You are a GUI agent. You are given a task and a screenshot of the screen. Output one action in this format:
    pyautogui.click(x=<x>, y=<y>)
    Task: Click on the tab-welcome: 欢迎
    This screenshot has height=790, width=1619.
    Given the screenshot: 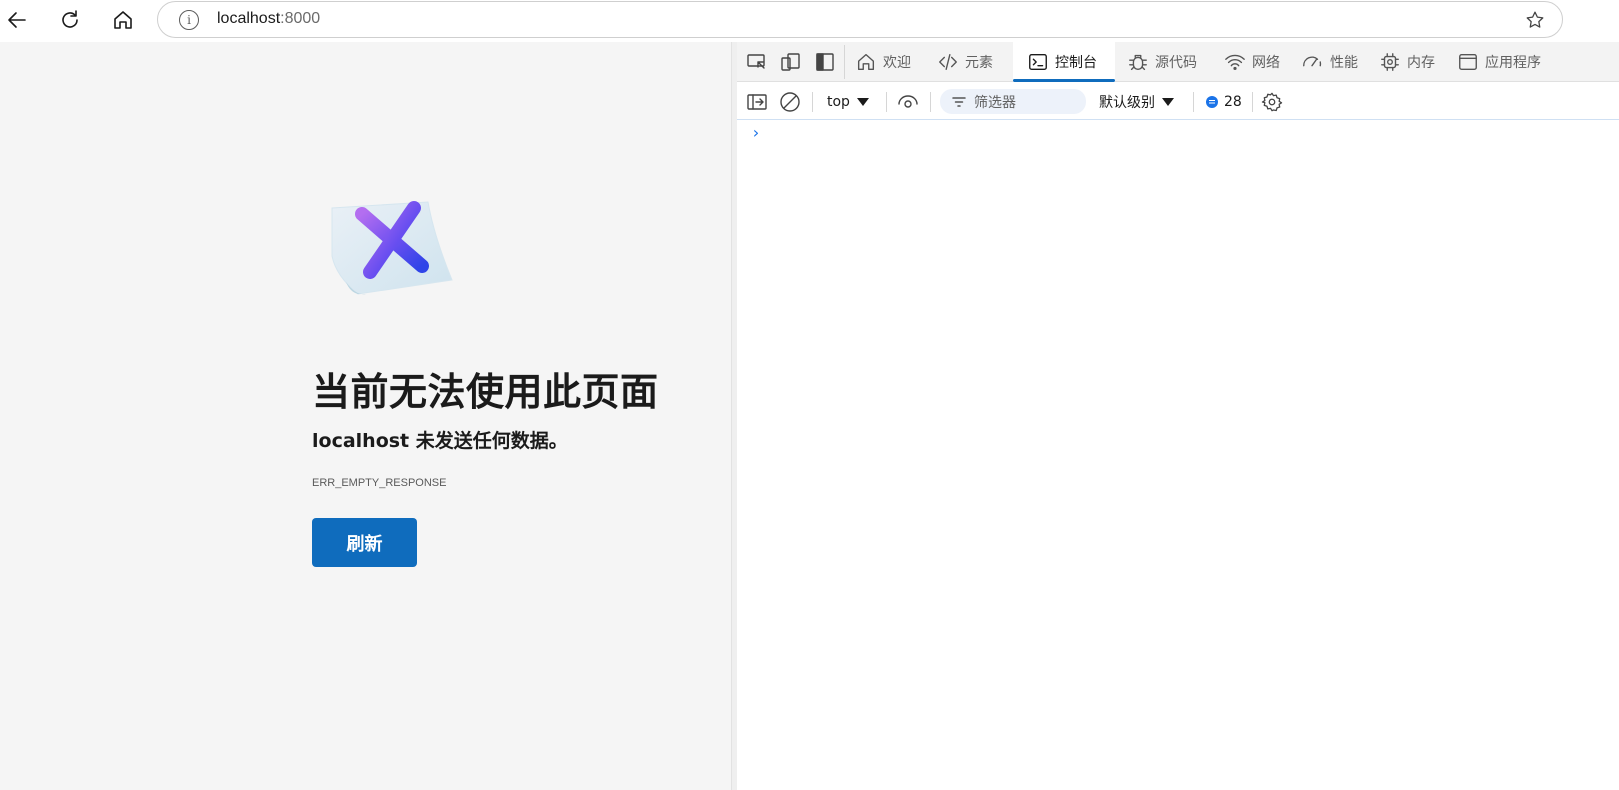 What is the action you would take?
    pyautogui.click(x=883, y=62)
    